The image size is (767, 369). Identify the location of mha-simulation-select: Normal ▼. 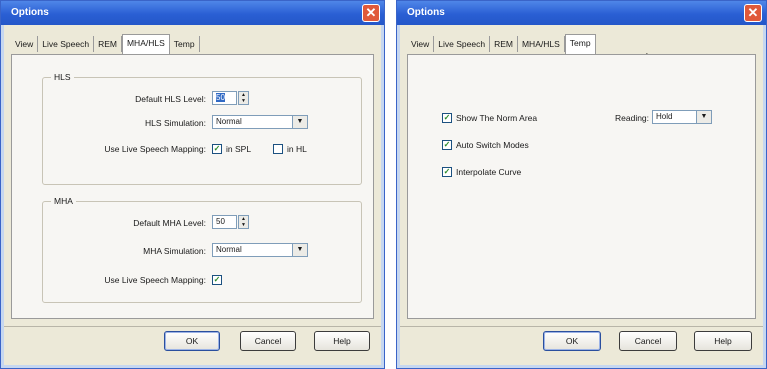
(260, 250).